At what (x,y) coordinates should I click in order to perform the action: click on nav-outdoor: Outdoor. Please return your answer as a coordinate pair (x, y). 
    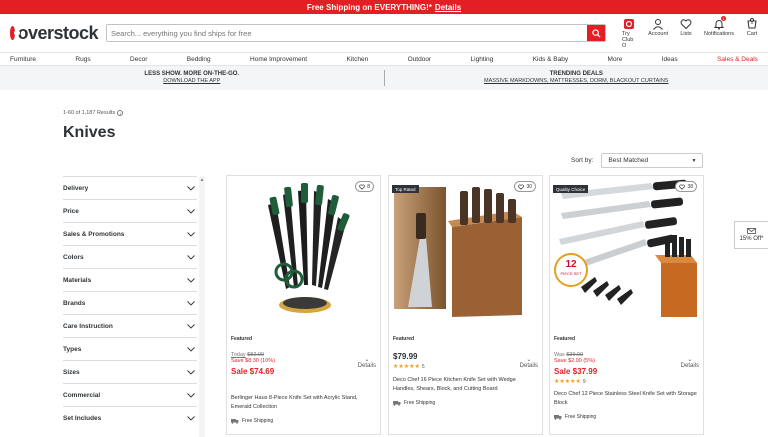
    Looking at the image, I should click on (420, 59).